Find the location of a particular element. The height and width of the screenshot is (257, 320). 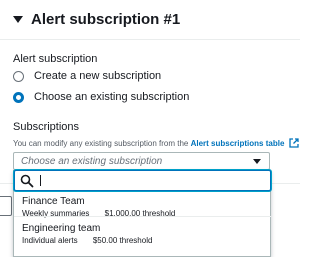

option-divider is located at coordinates (142, 216).